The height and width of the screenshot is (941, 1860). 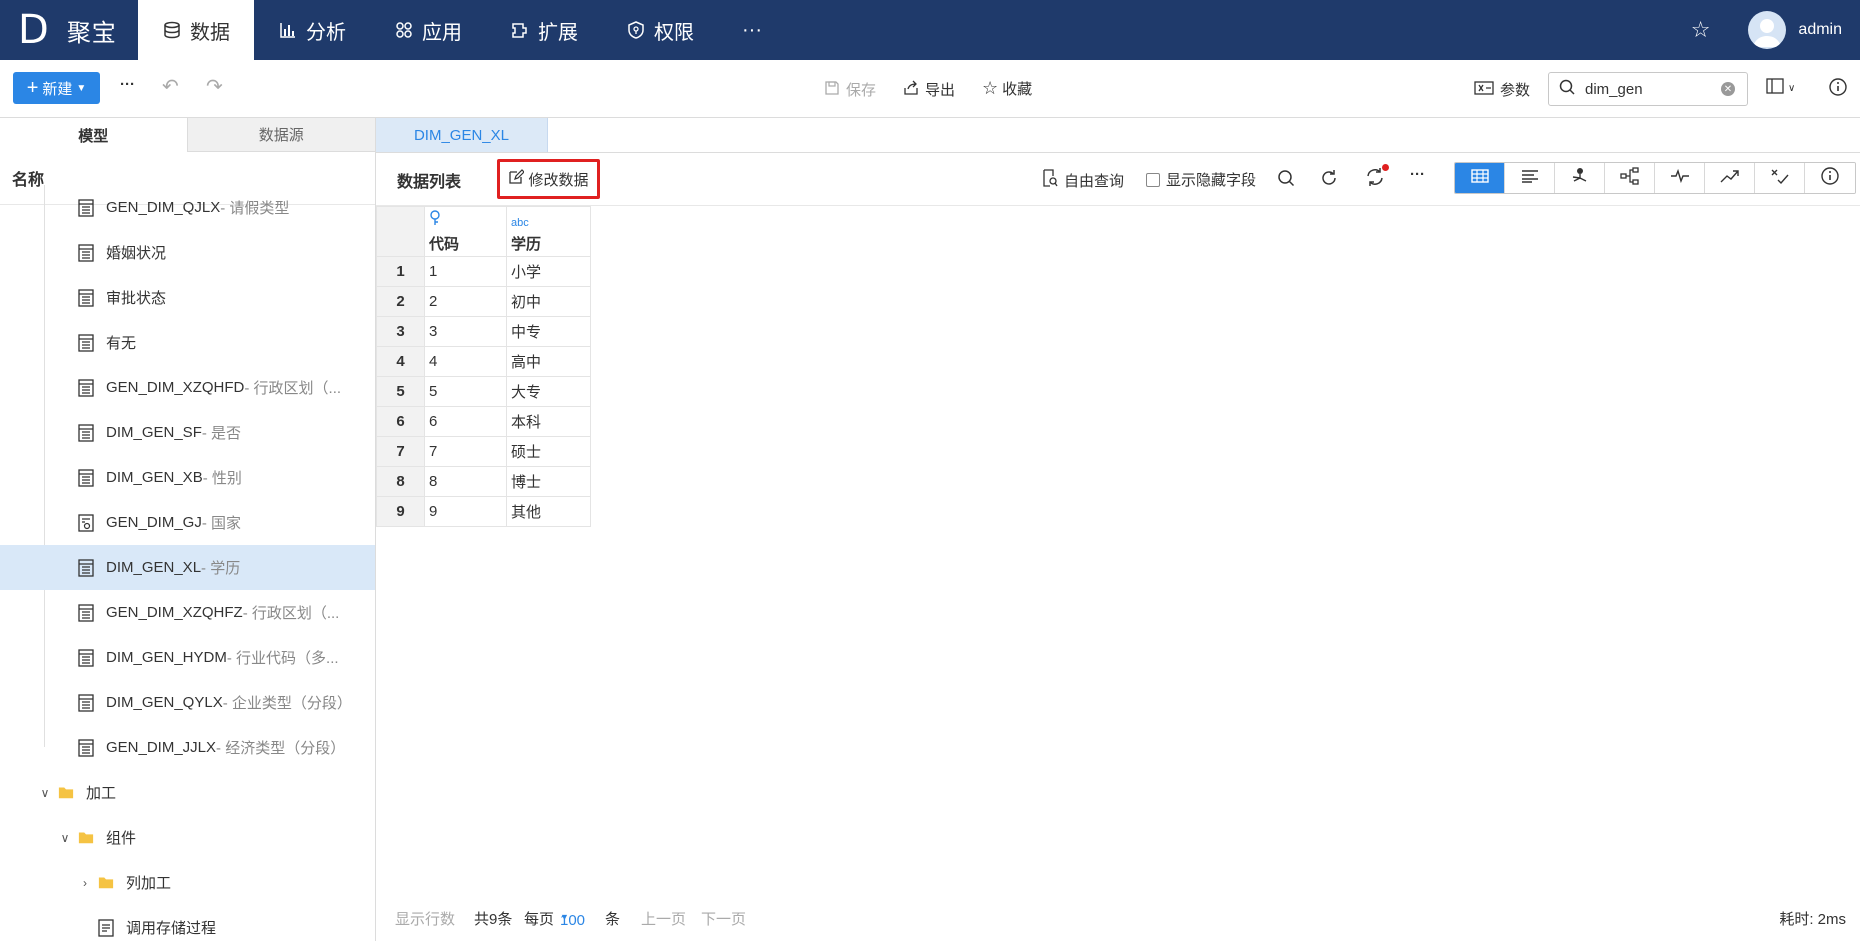 I want to click on search-button, so click(x=1286, y=180).